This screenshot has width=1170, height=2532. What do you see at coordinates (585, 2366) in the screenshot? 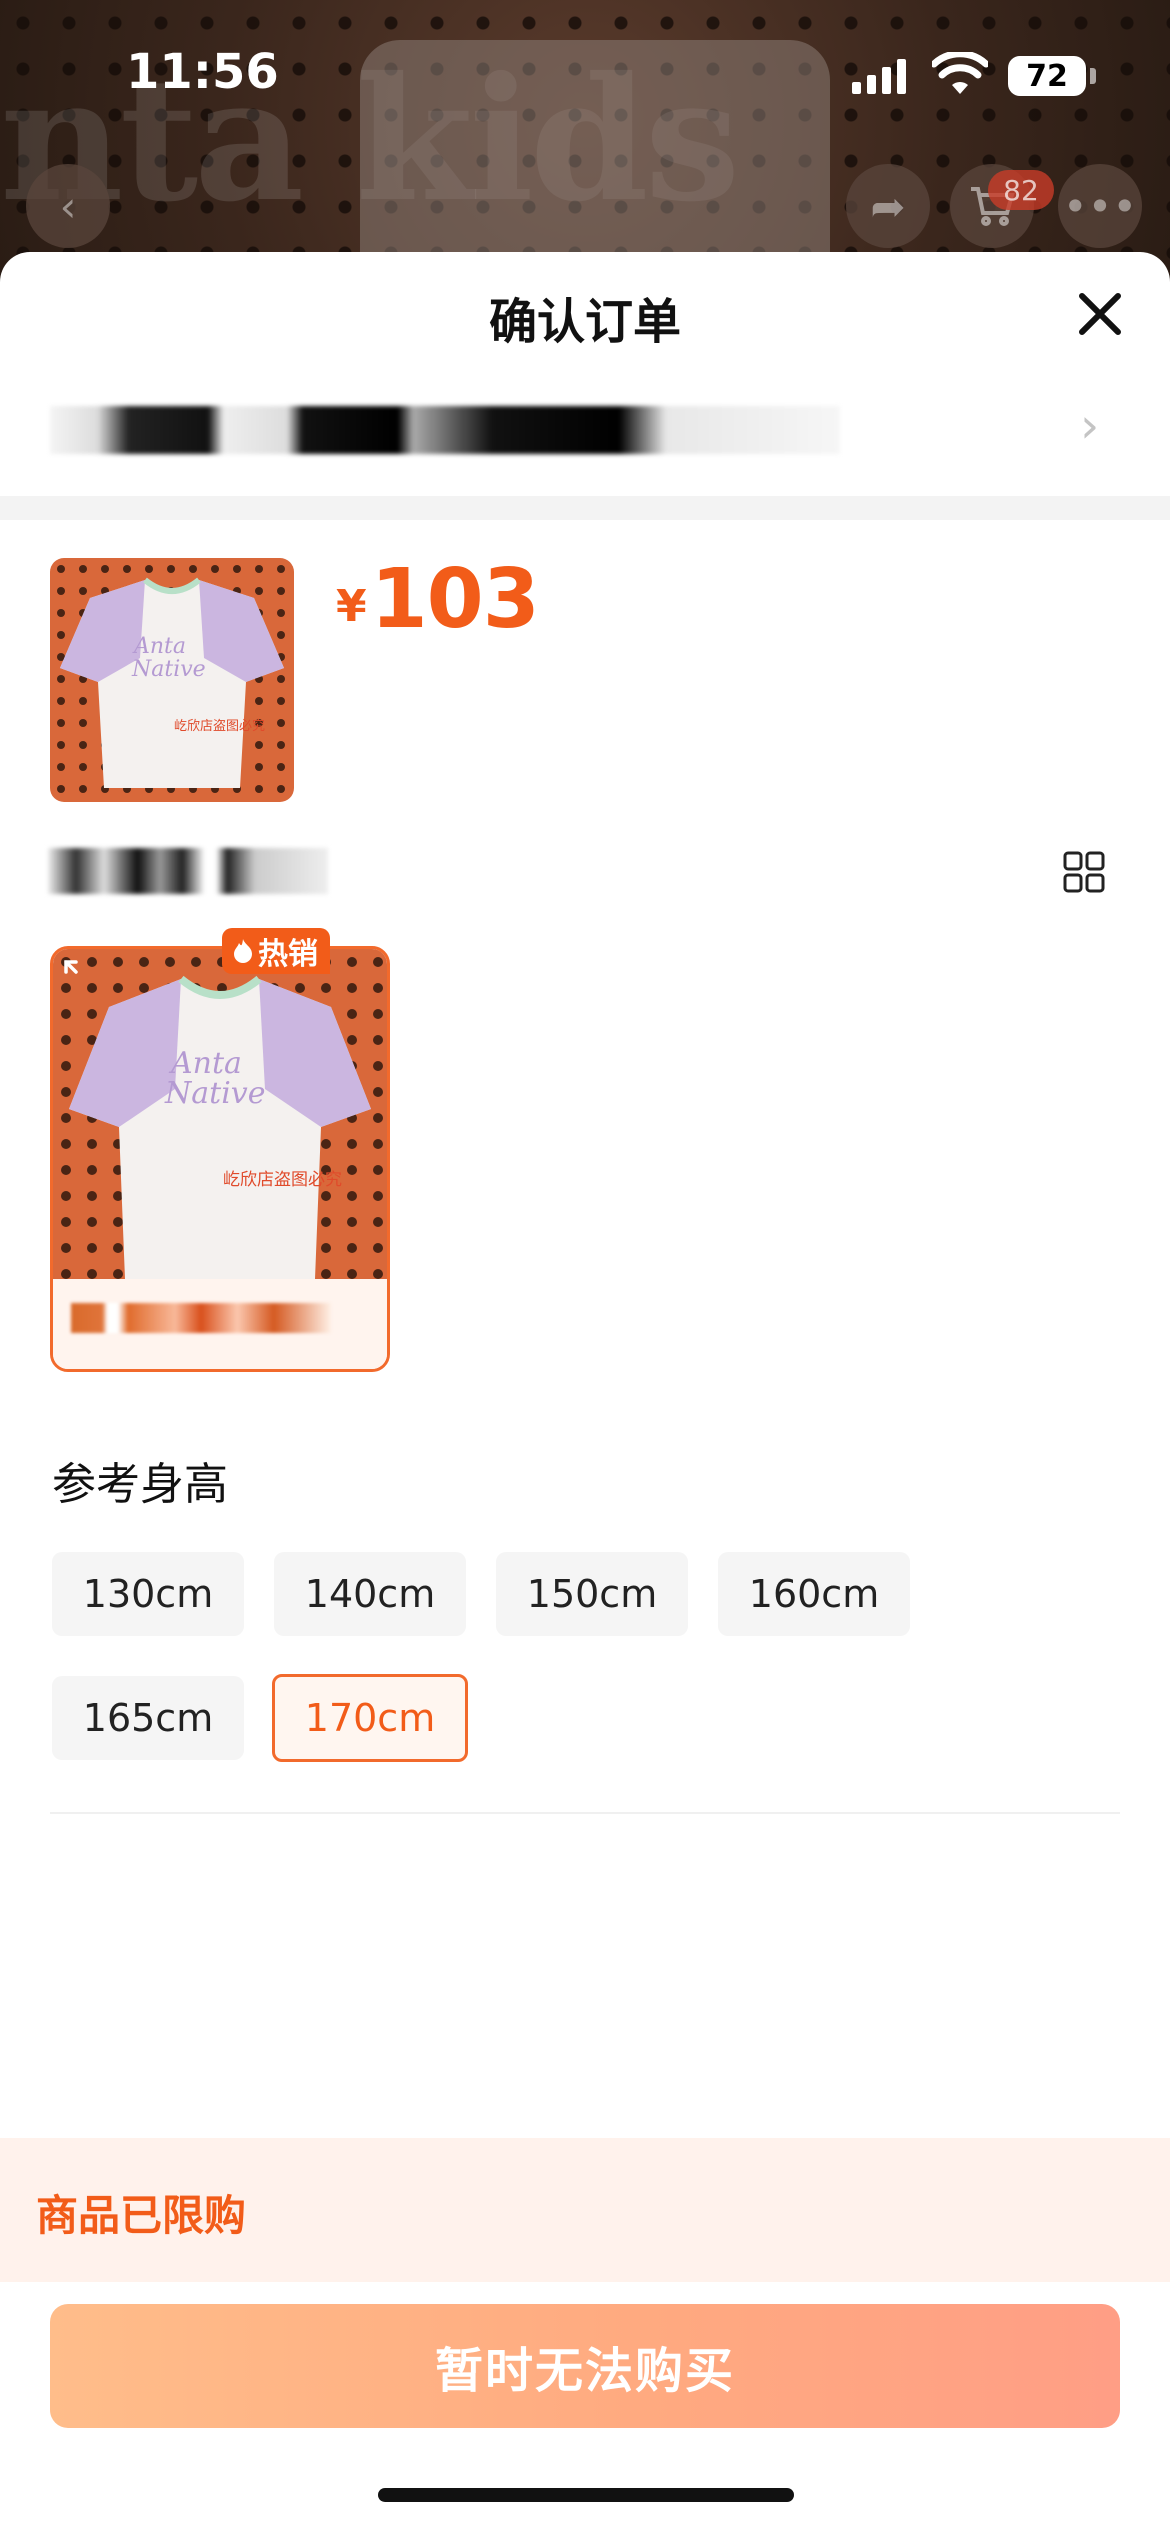
I see `buy-button-disabled: 暂时无法购买` at bounding box center [585, 2366].